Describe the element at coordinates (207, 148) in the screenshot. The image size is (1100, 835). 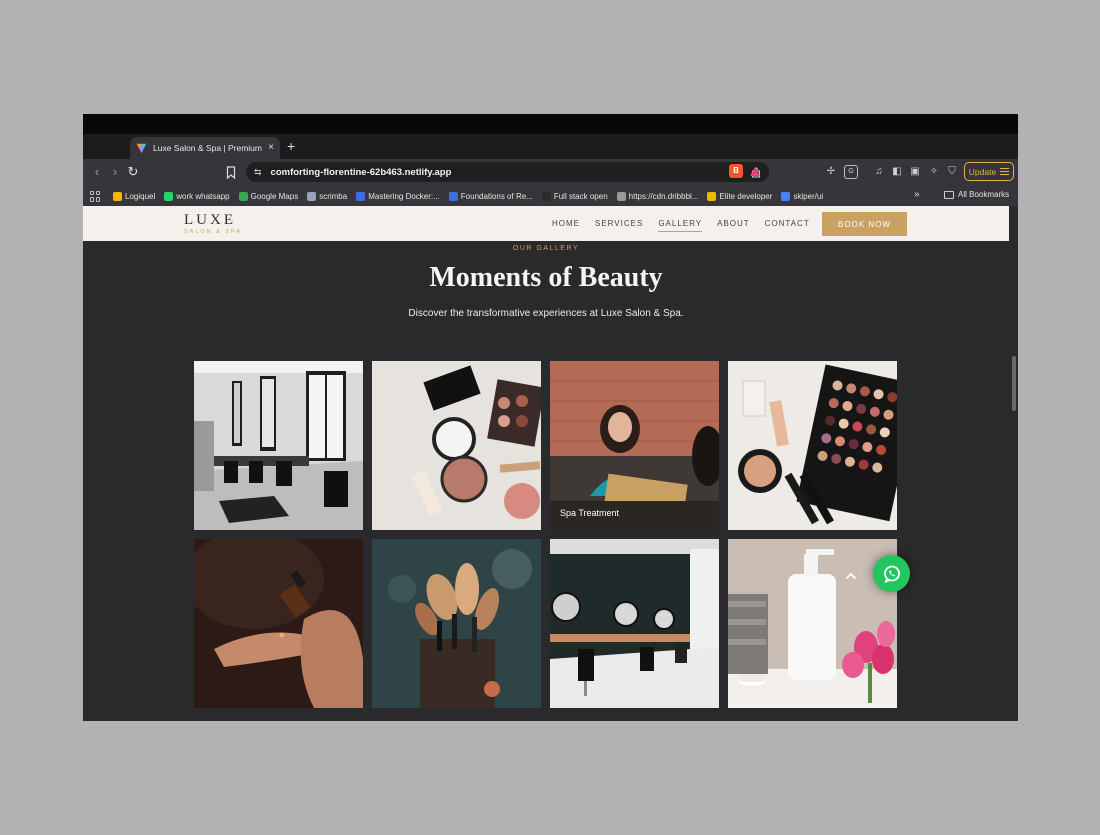
I see `tab-title: Luxe Salon & Spa | Premium Beauty` at that location.